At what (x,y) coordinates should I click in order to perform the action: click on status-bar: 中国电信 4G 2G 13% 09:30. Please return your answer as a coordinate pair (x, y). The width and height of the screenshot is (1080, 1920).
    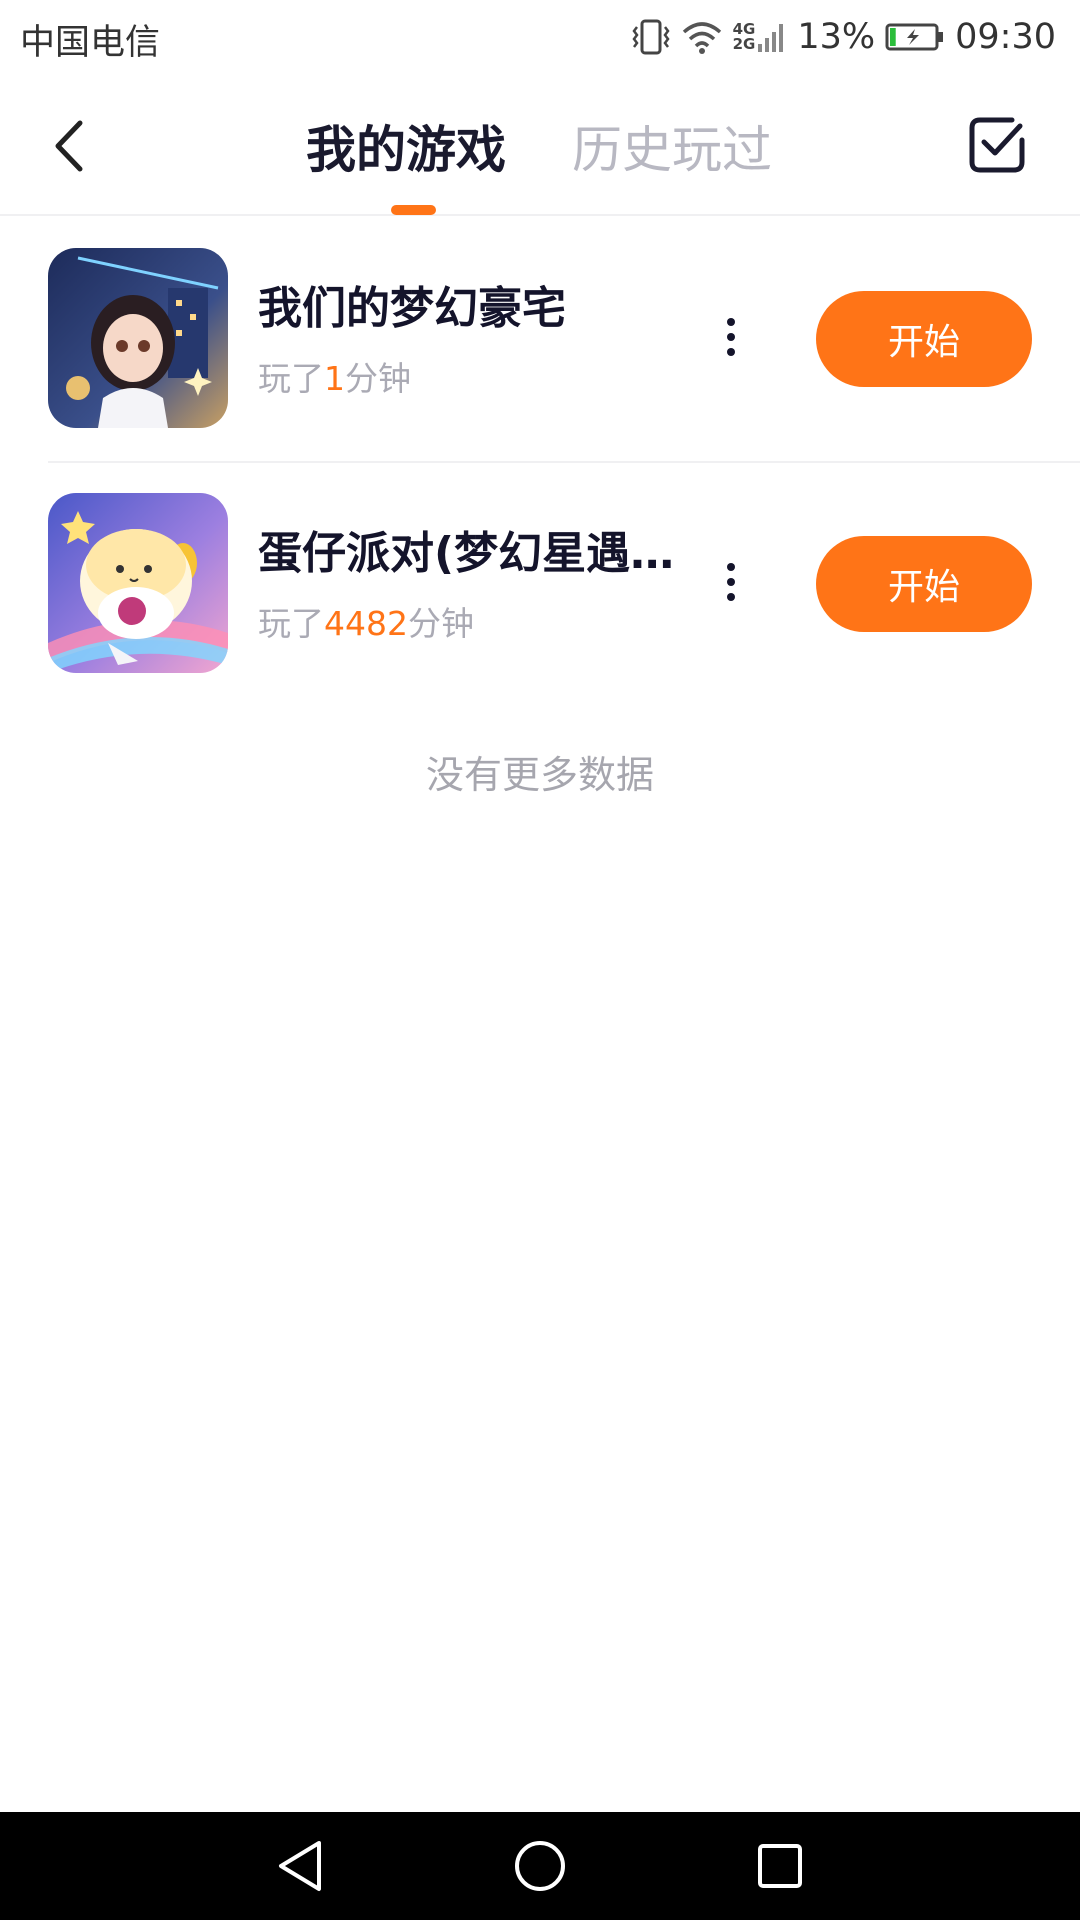
    Looking at the image, I should click on (540, 37).